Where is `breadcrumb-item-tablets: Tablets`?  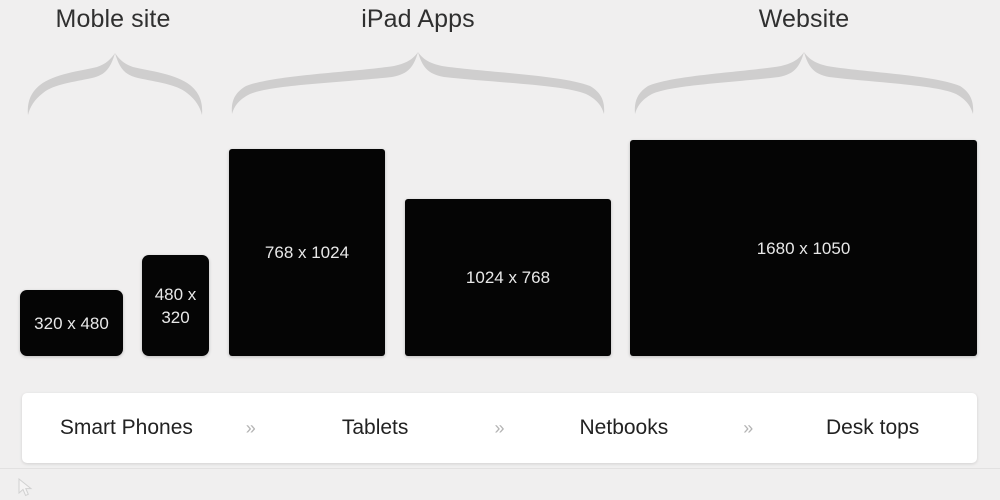 breadcrumb-item-tablets: Tablets is located at coordinates (375, 428).